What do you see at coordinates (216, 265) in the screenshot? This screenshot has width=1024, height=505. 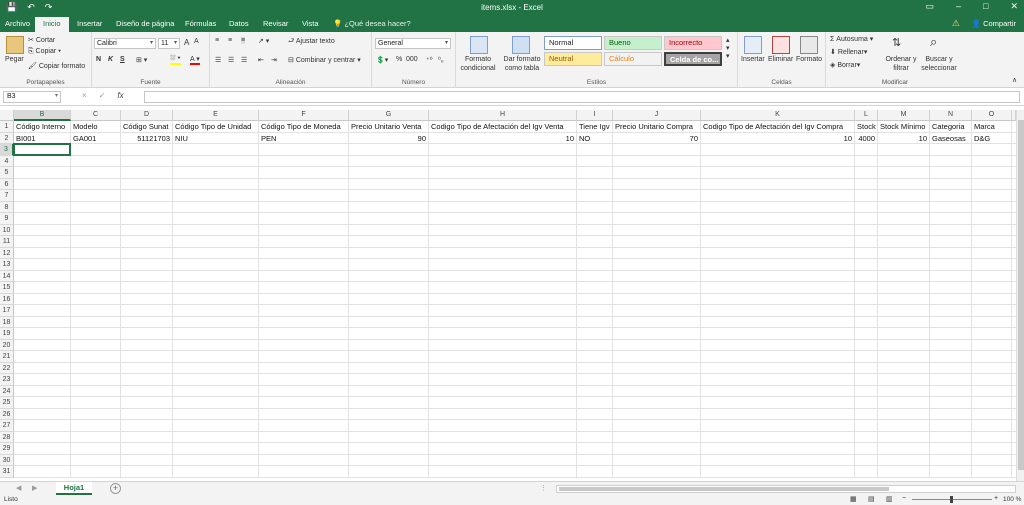 I see `cell-e13` at bounding box center [216, 265].